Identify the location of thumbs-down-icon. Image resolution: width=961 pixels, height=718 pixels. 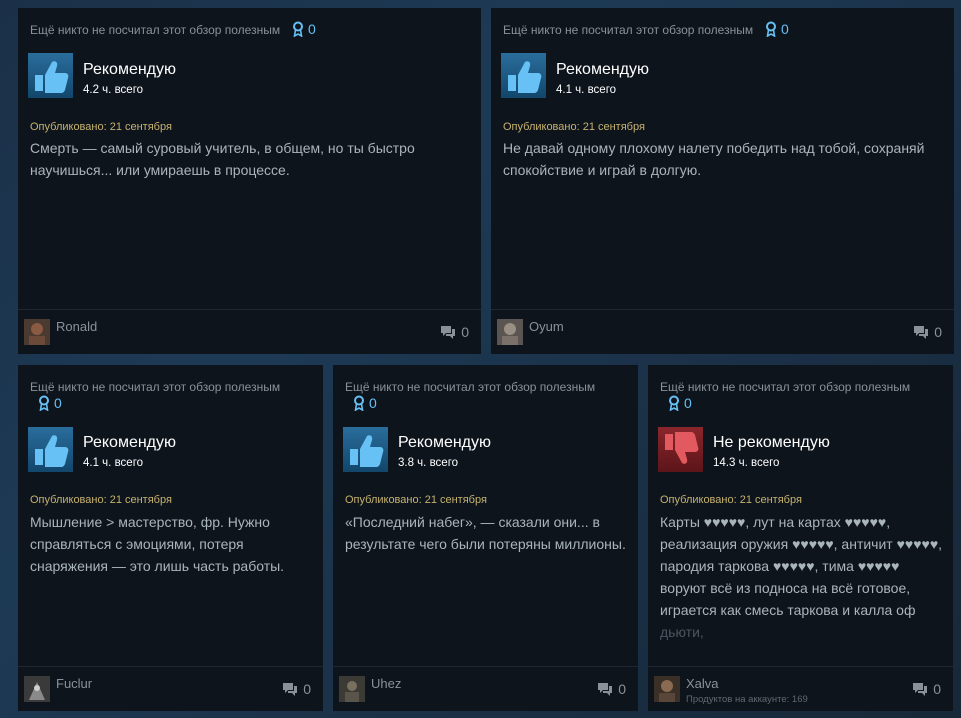
(680, 449).